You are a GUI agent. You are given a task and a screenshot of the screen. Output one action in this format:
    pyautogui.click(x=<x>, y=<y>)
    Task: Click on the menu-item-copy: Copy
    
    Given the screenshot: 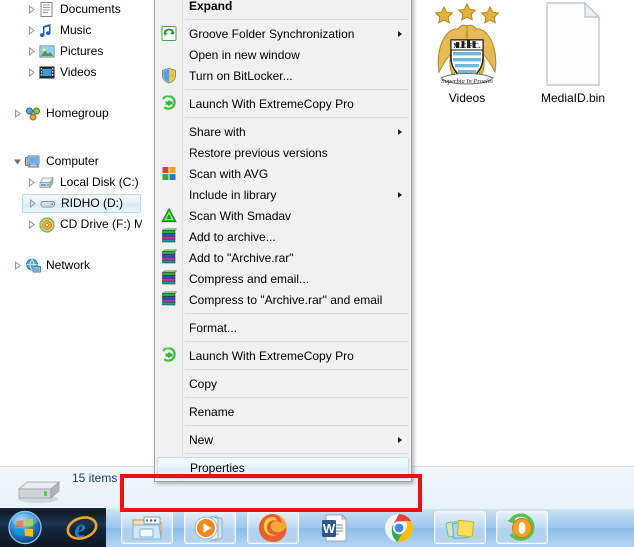 What is the action you would take?
    pyautogui.click(x=283, y=383)
    